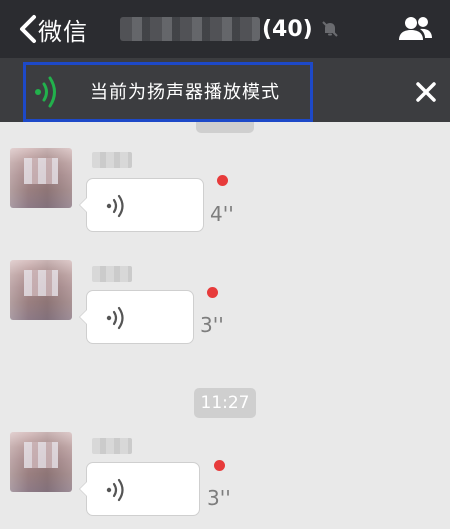 The width and height of the screenshot is (450, 529). Describe the element at coordinates (45, 92) in the screenshot. I see `speaker-icon` at that location.